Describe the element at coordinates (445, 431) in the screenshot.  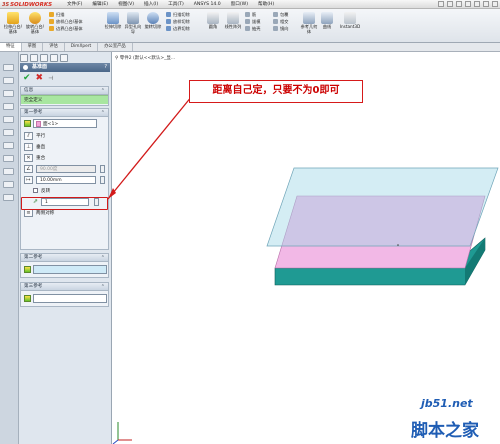
I see `watermark-name: 脚本之家` at that location.